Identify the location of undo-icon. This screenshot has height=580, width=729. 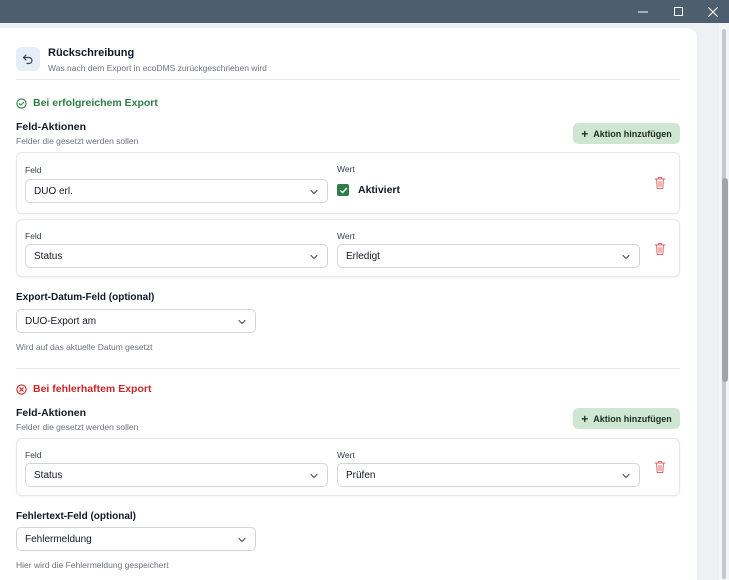
(28, 59).